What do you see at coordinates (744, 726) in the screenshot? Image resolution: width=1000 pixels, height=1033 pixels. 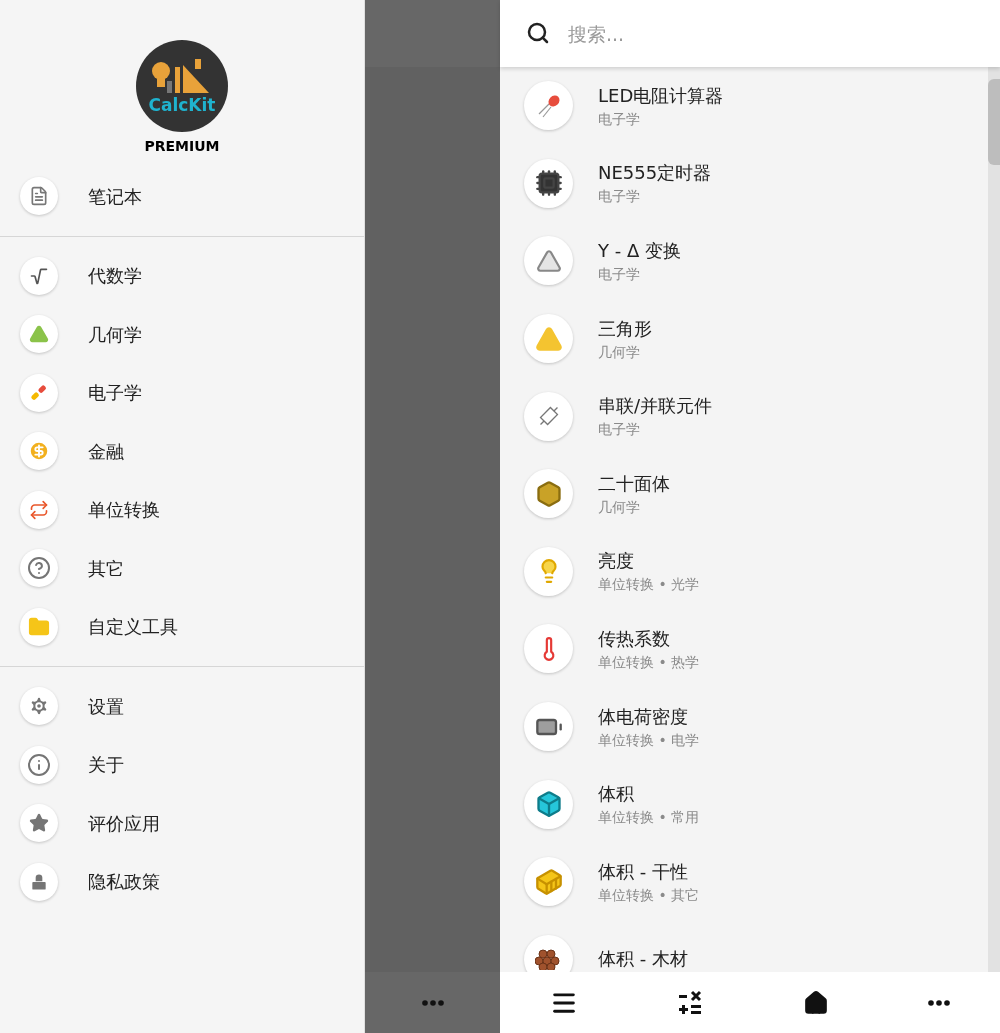 I see `tool-list-item: 体电荷密度 单位转换 • 电学` at bounding box center [744, 726].